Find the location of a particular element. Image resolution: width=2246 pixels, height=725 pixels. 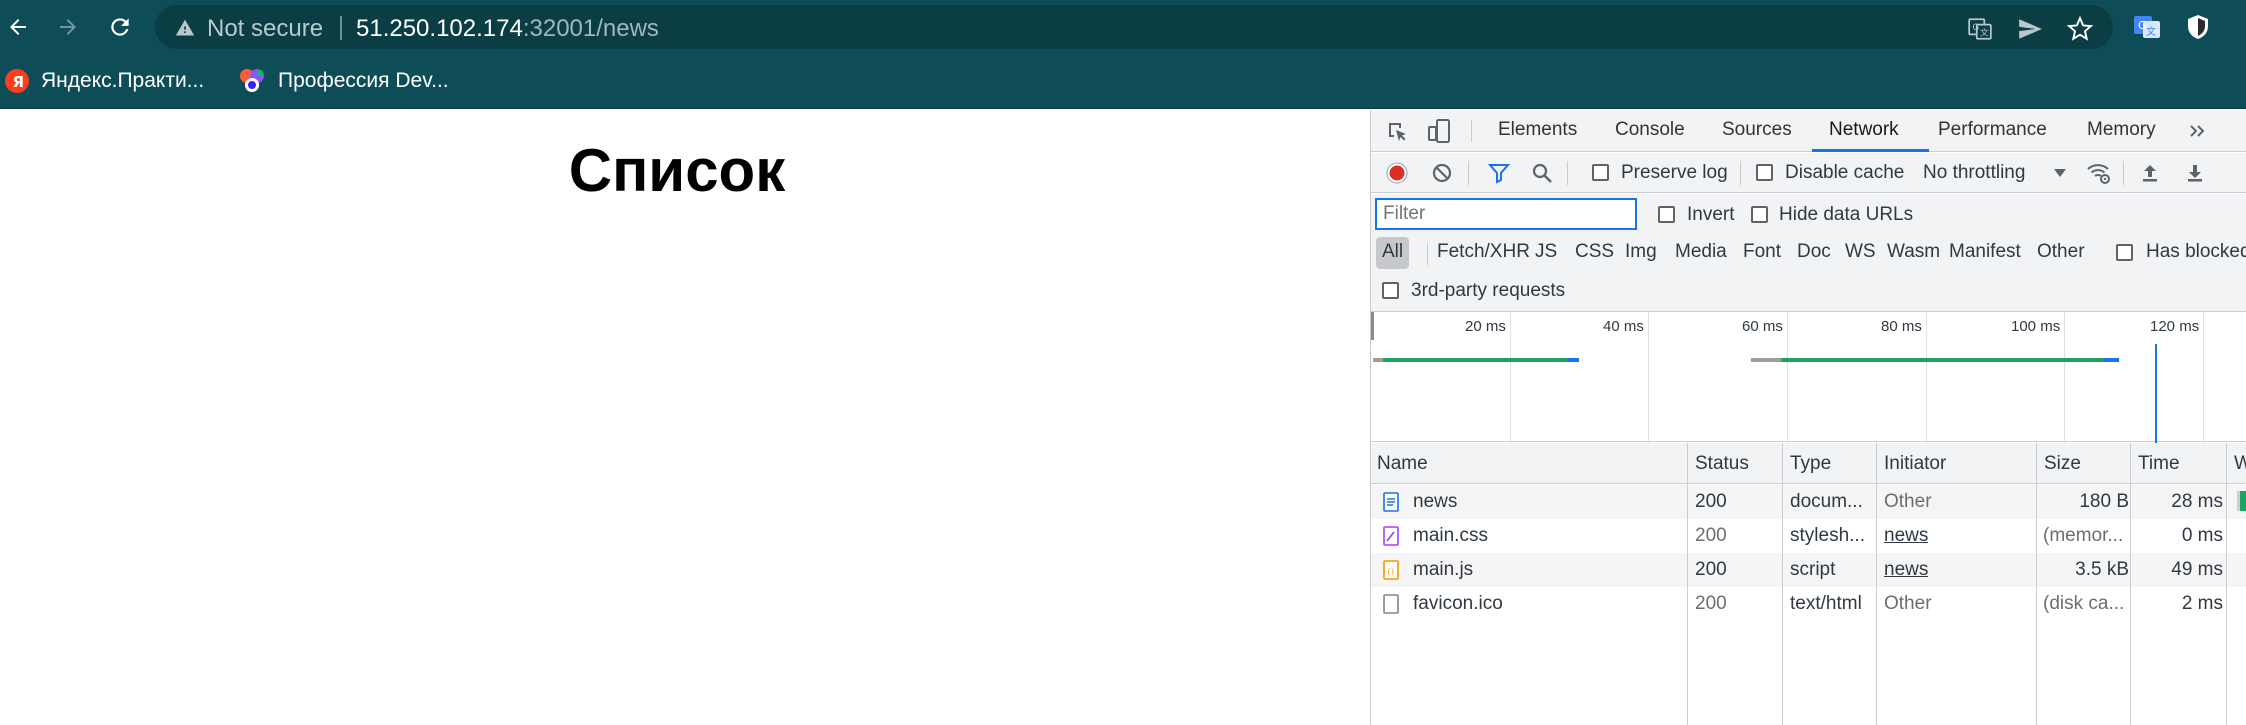

filter-input is located at coordinates (1506, 214).